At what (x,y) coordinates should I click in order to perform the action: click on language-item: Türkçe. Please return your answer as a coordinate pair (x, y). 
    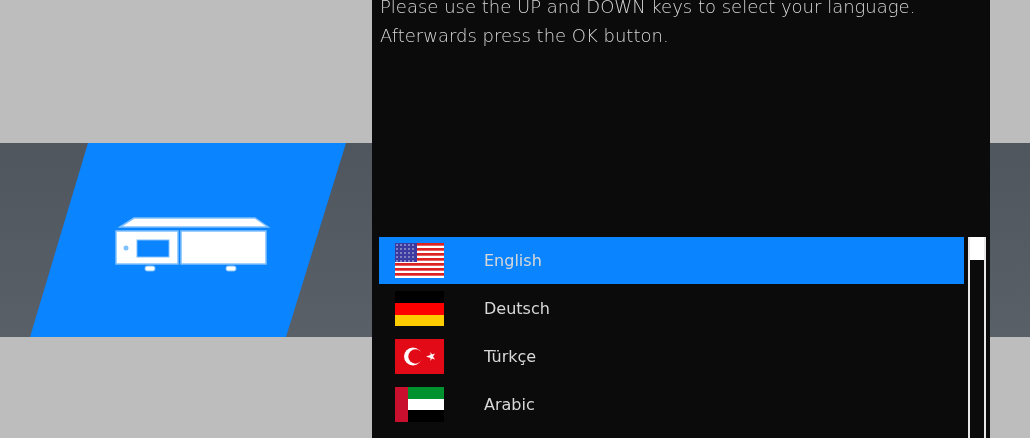
    Looking at the image, I should click on (671, 356).